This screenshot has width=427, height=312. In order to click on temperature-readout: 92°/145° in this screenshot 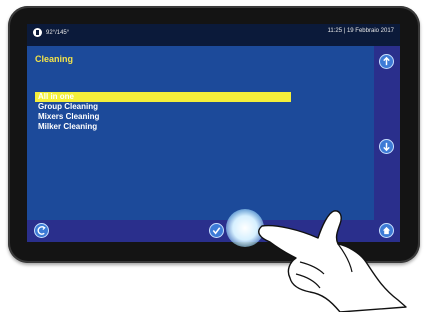, I will do `click(58, 32)`.